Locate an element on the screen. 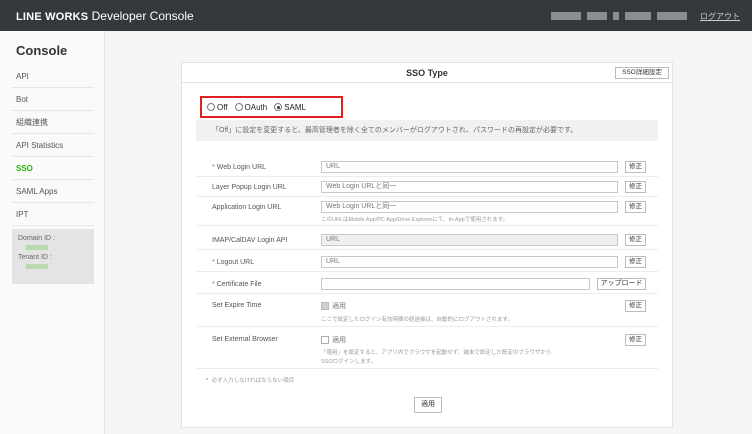 The height and width of the screenshot is (434, 752). sidebar-item-sso: SSO is located at coordinates (53, 168).